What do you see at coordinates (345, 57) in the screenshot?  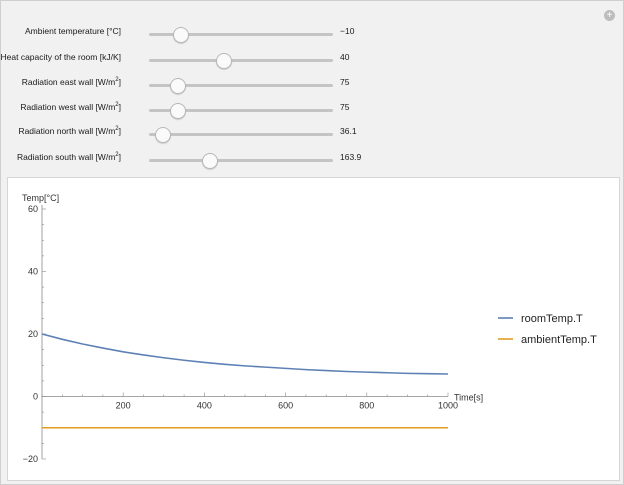 I see `control-value: 40` at bounding box center [345, 57].